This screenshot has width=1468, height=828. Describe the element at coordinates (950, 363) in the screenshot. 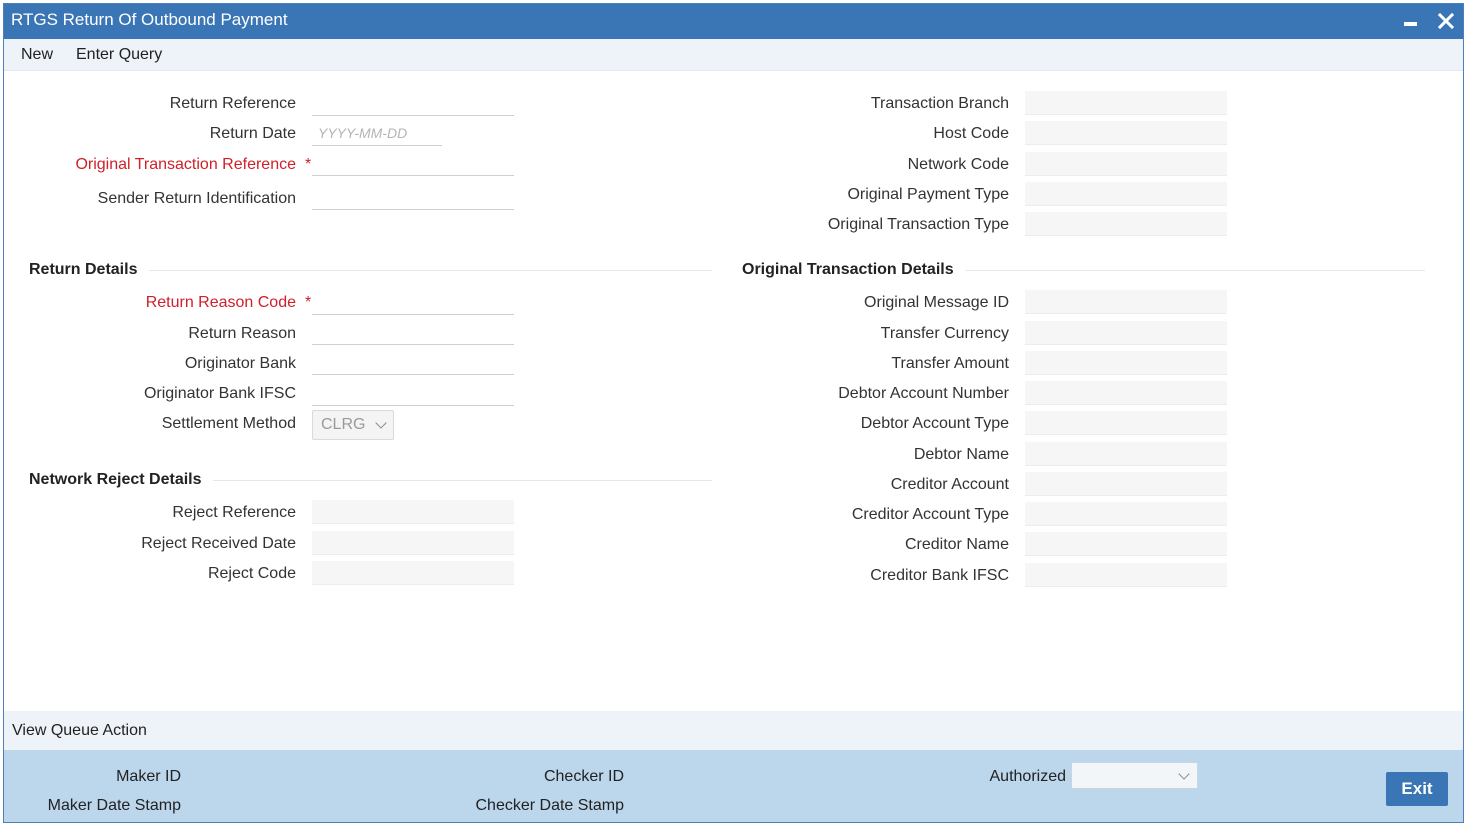

I see `transfer-amount-label: Transfer Amount` at that location.